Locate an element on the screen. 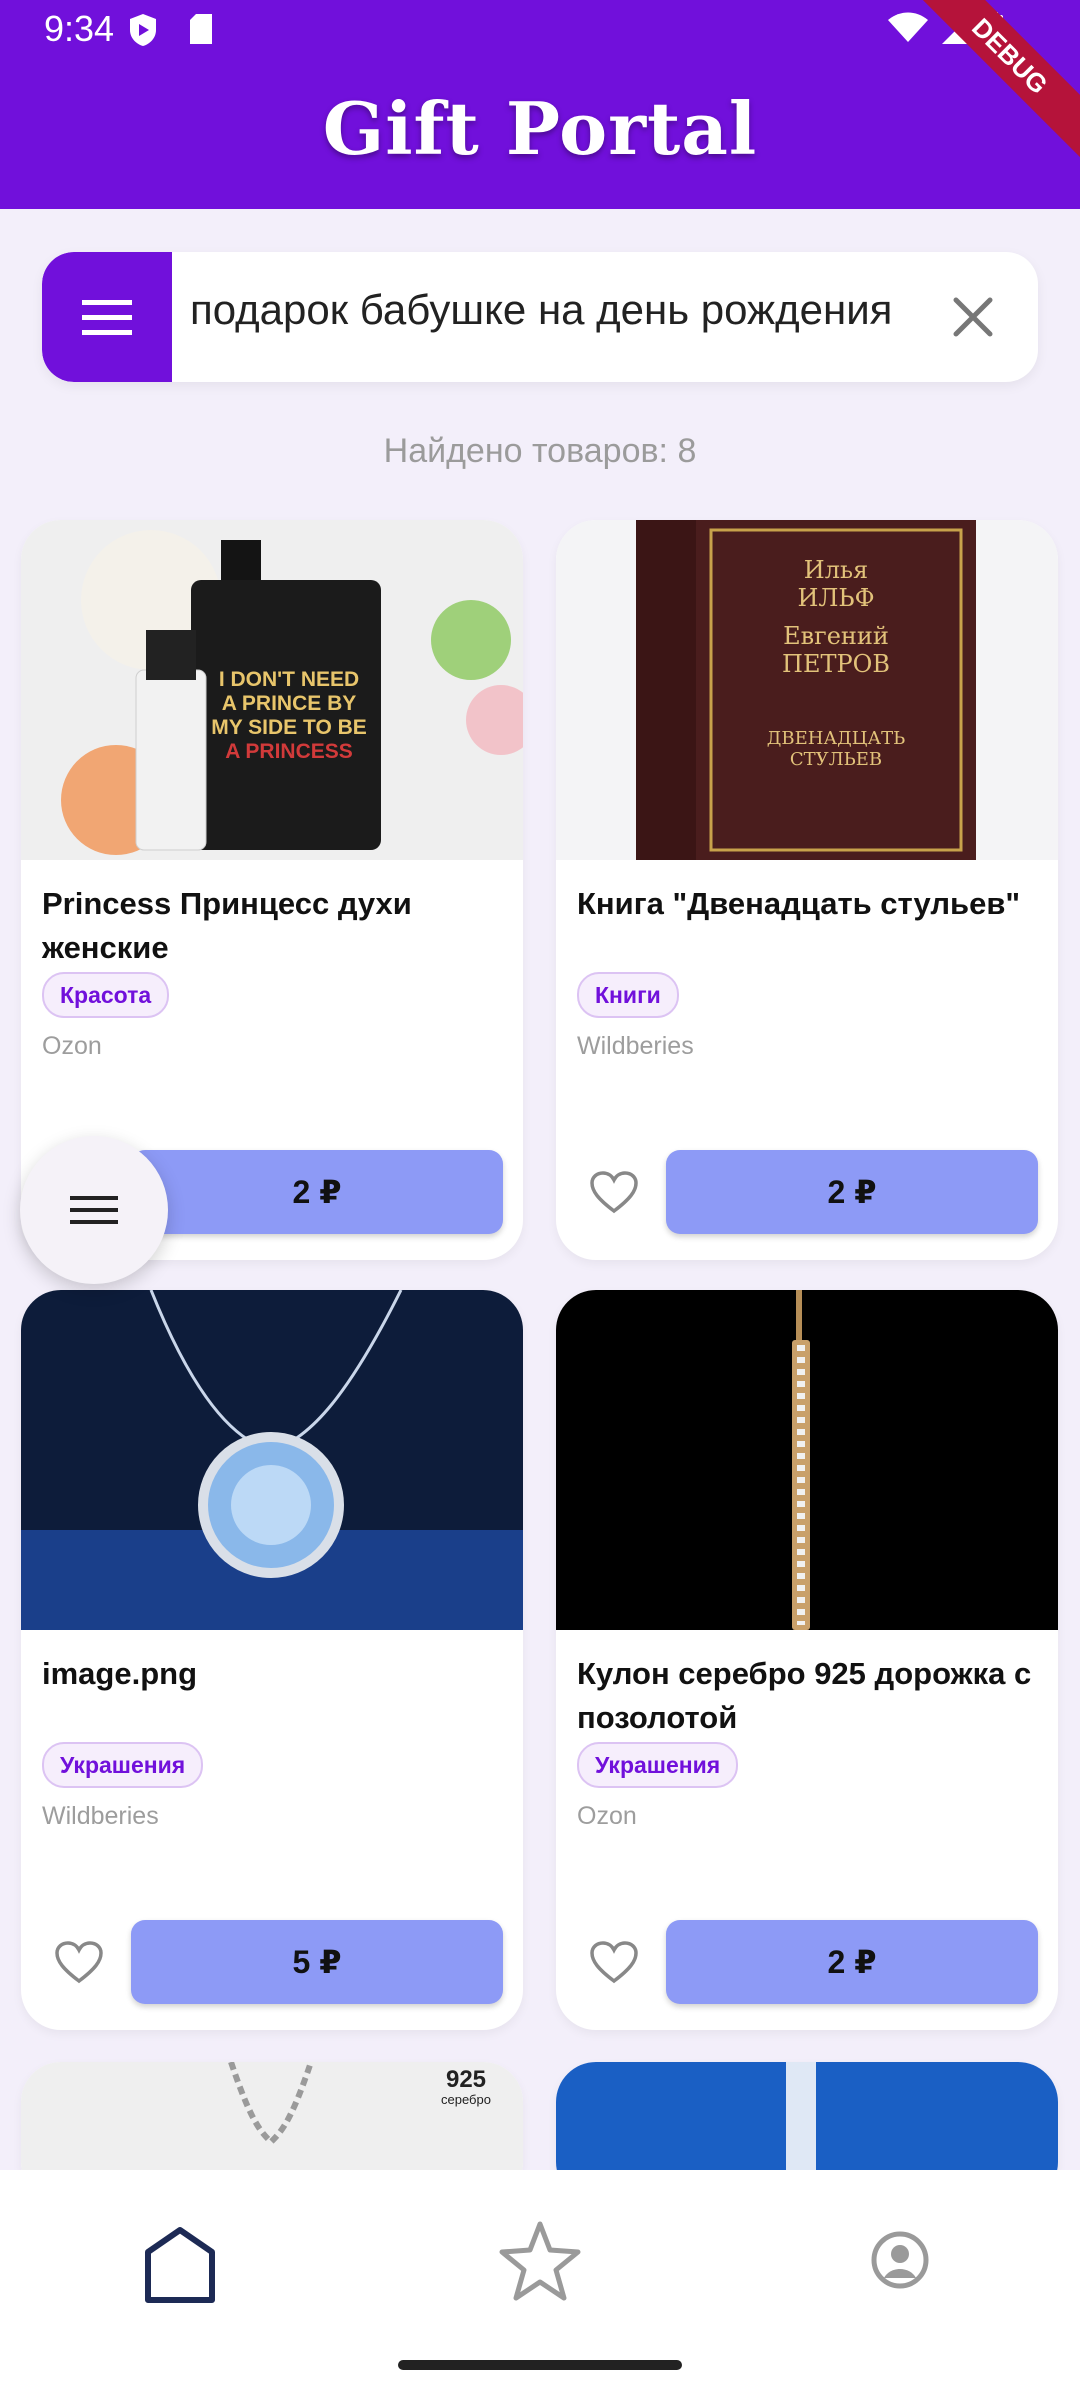 The width and height of the screenshot is (1080, 2400). status-bar: 9:34 is located at coordinates (540, 32).